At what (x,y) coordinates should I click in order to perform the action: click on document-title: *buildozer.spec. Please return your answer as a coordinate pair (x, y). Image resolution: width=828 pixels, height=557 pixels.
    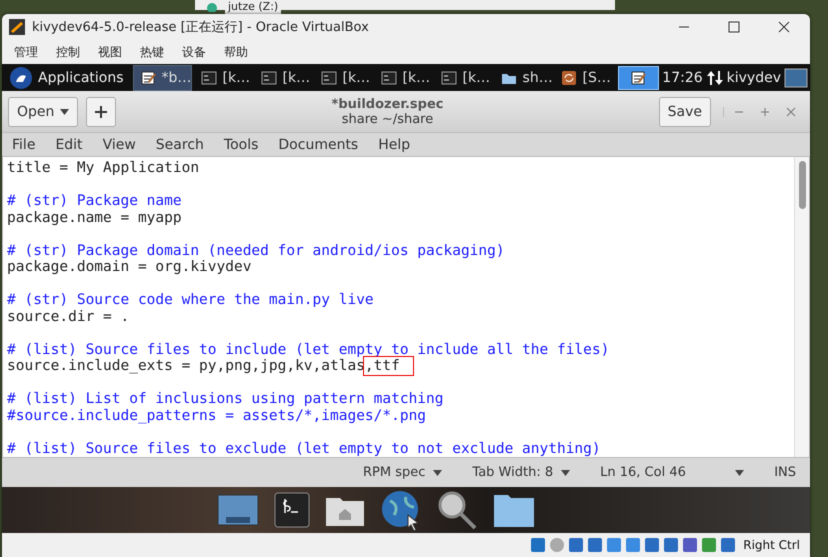
    Looking at the image, I should click on (388, 104).